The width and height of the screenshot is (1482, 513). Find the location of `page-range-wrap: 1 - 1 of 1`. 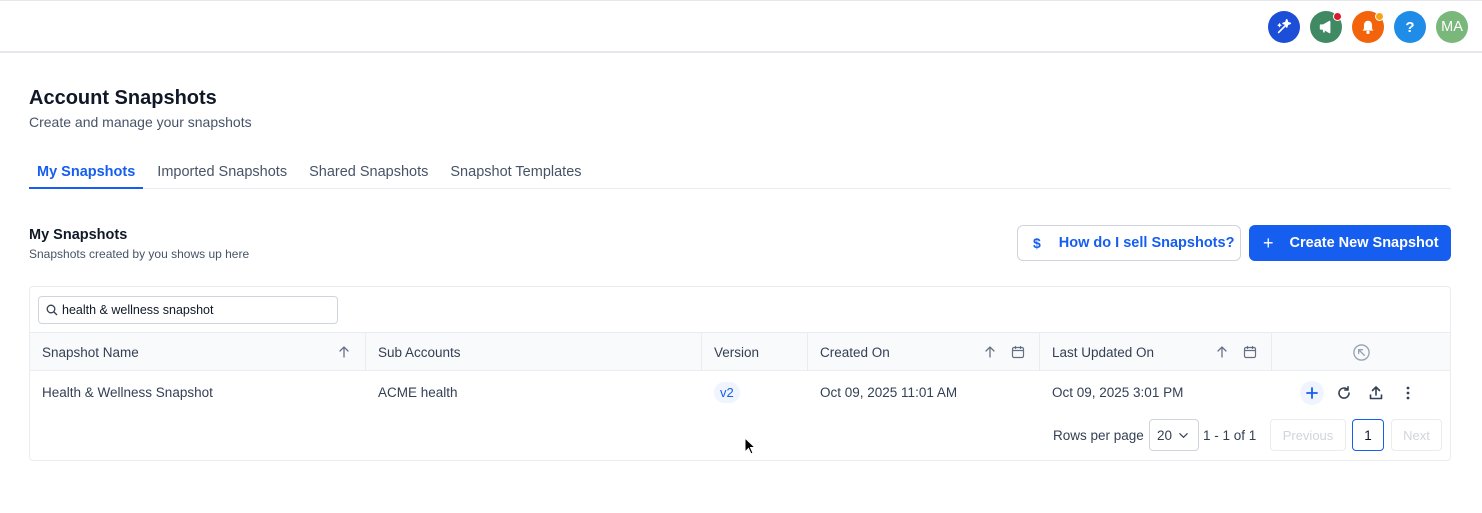

page-range-wrap: 1 - 1 of 1 is located at coordinates (1229, 435).